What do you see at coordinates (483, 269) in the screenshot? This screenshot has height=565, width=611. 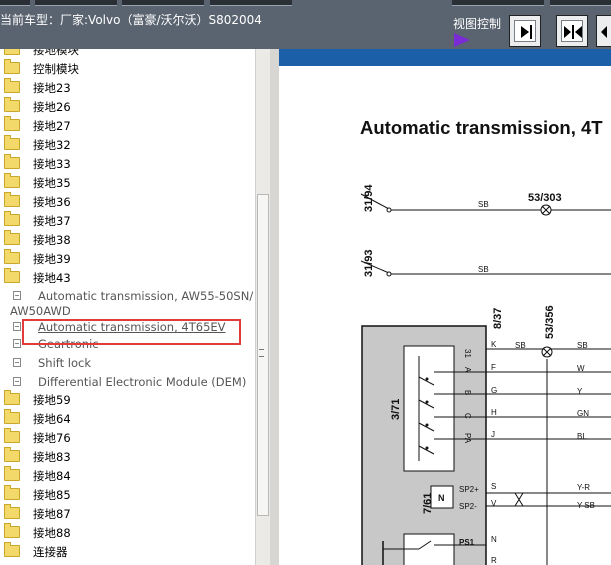 I see `wire-sb-2: SB` at bounding box center [483, 269].